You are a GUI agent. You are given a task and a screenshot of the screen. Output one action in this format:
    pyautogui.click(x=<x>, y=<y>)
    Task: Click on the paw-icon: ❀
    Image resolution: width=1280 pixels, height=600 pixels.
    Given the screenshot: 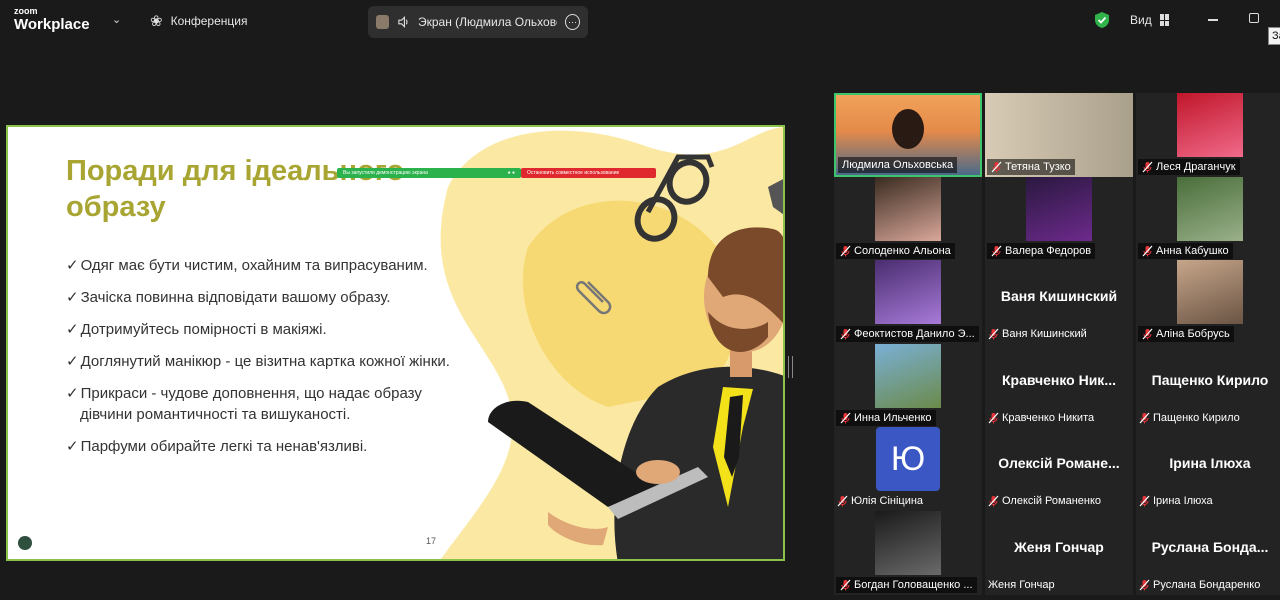 What is the action you would take?
    pyautogui.click(x=156, y=21)
    